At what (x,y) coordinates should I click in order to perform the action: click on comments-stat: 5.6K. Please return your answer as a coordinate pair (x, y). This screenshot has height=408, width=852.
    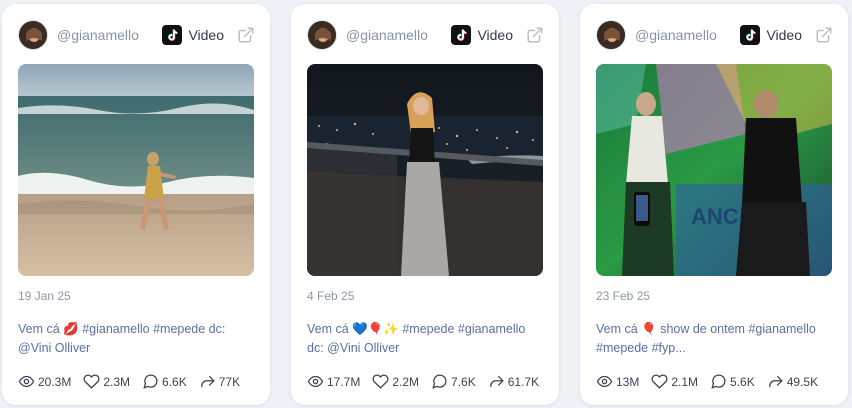
    Looking at the image, I should click on (732, 381).